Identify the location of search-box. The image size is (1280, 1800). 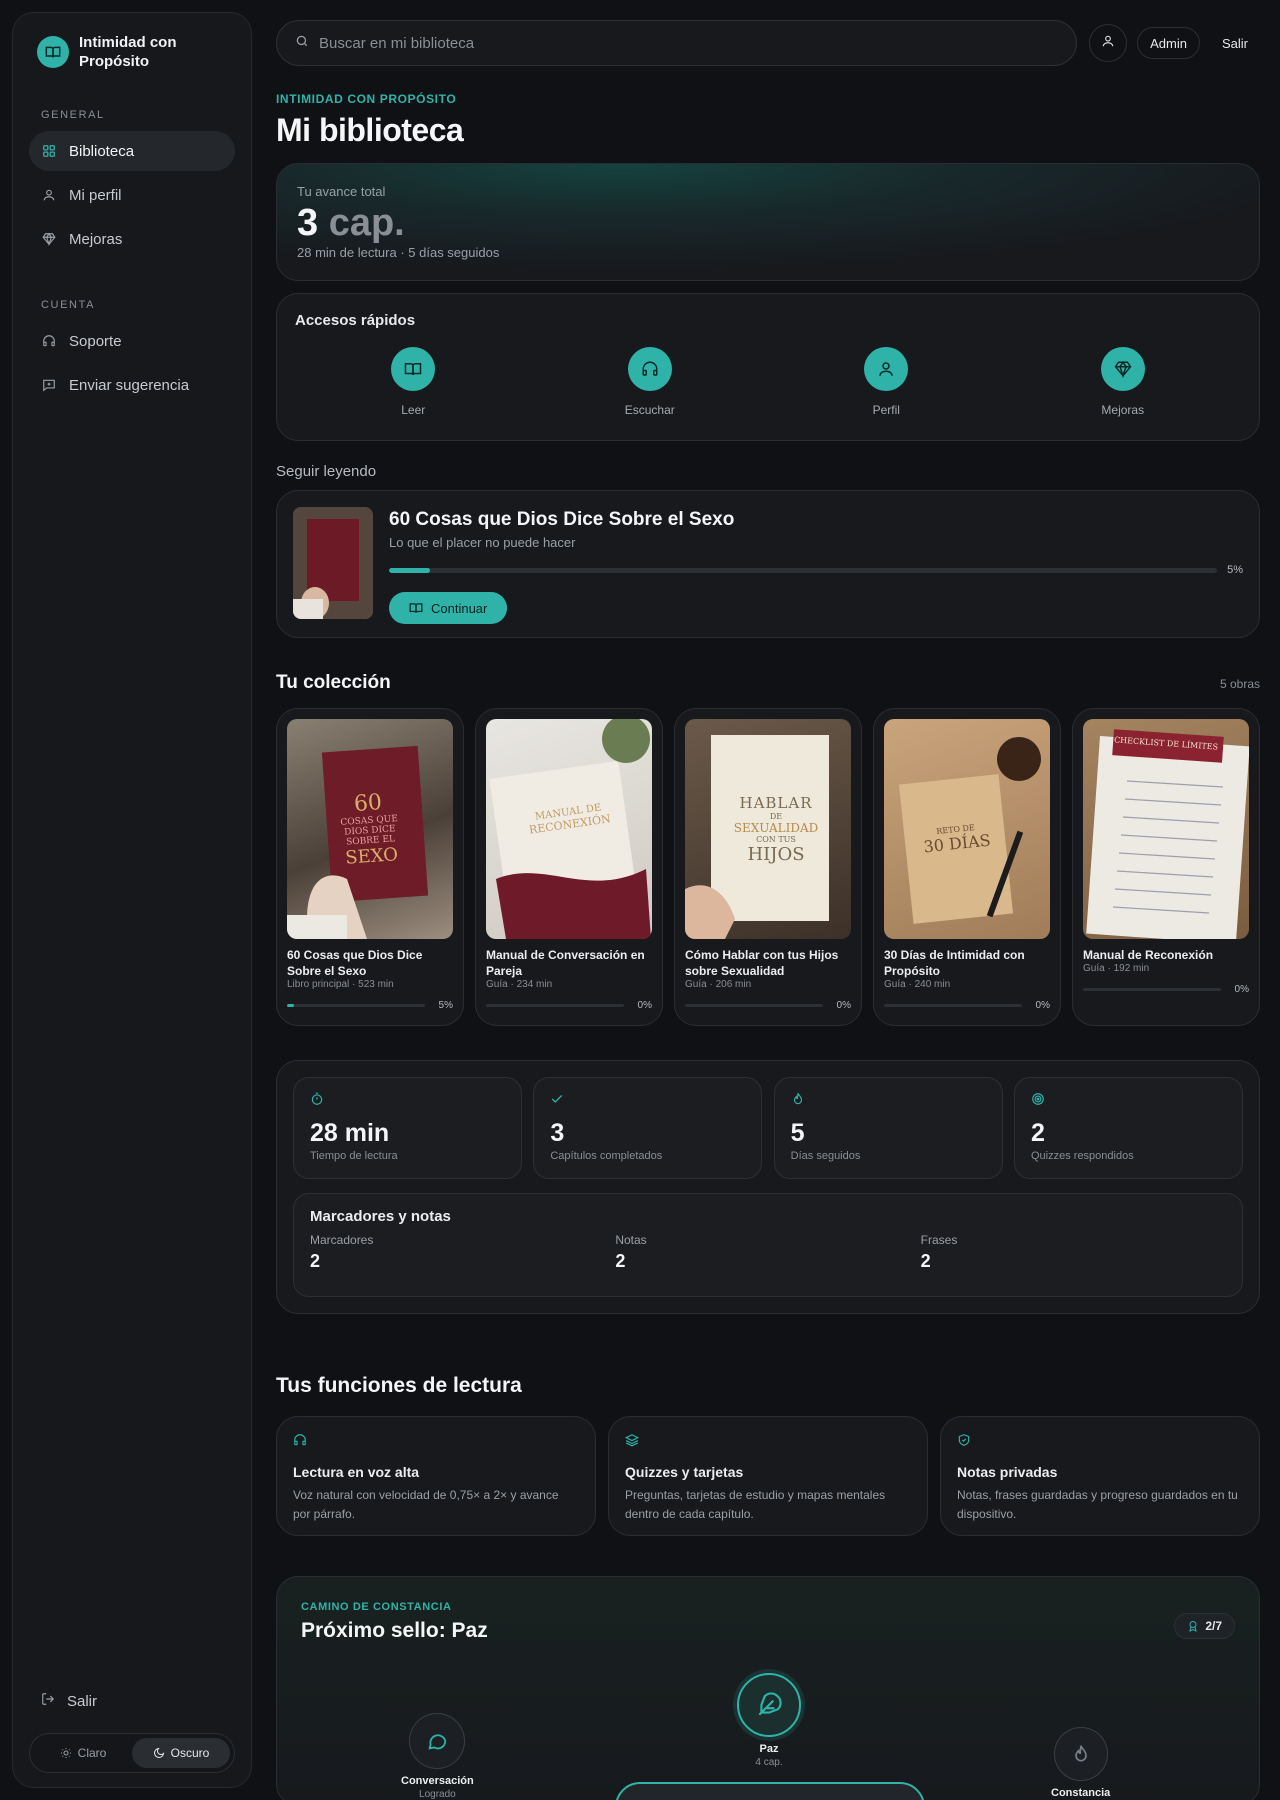
(677, 43).